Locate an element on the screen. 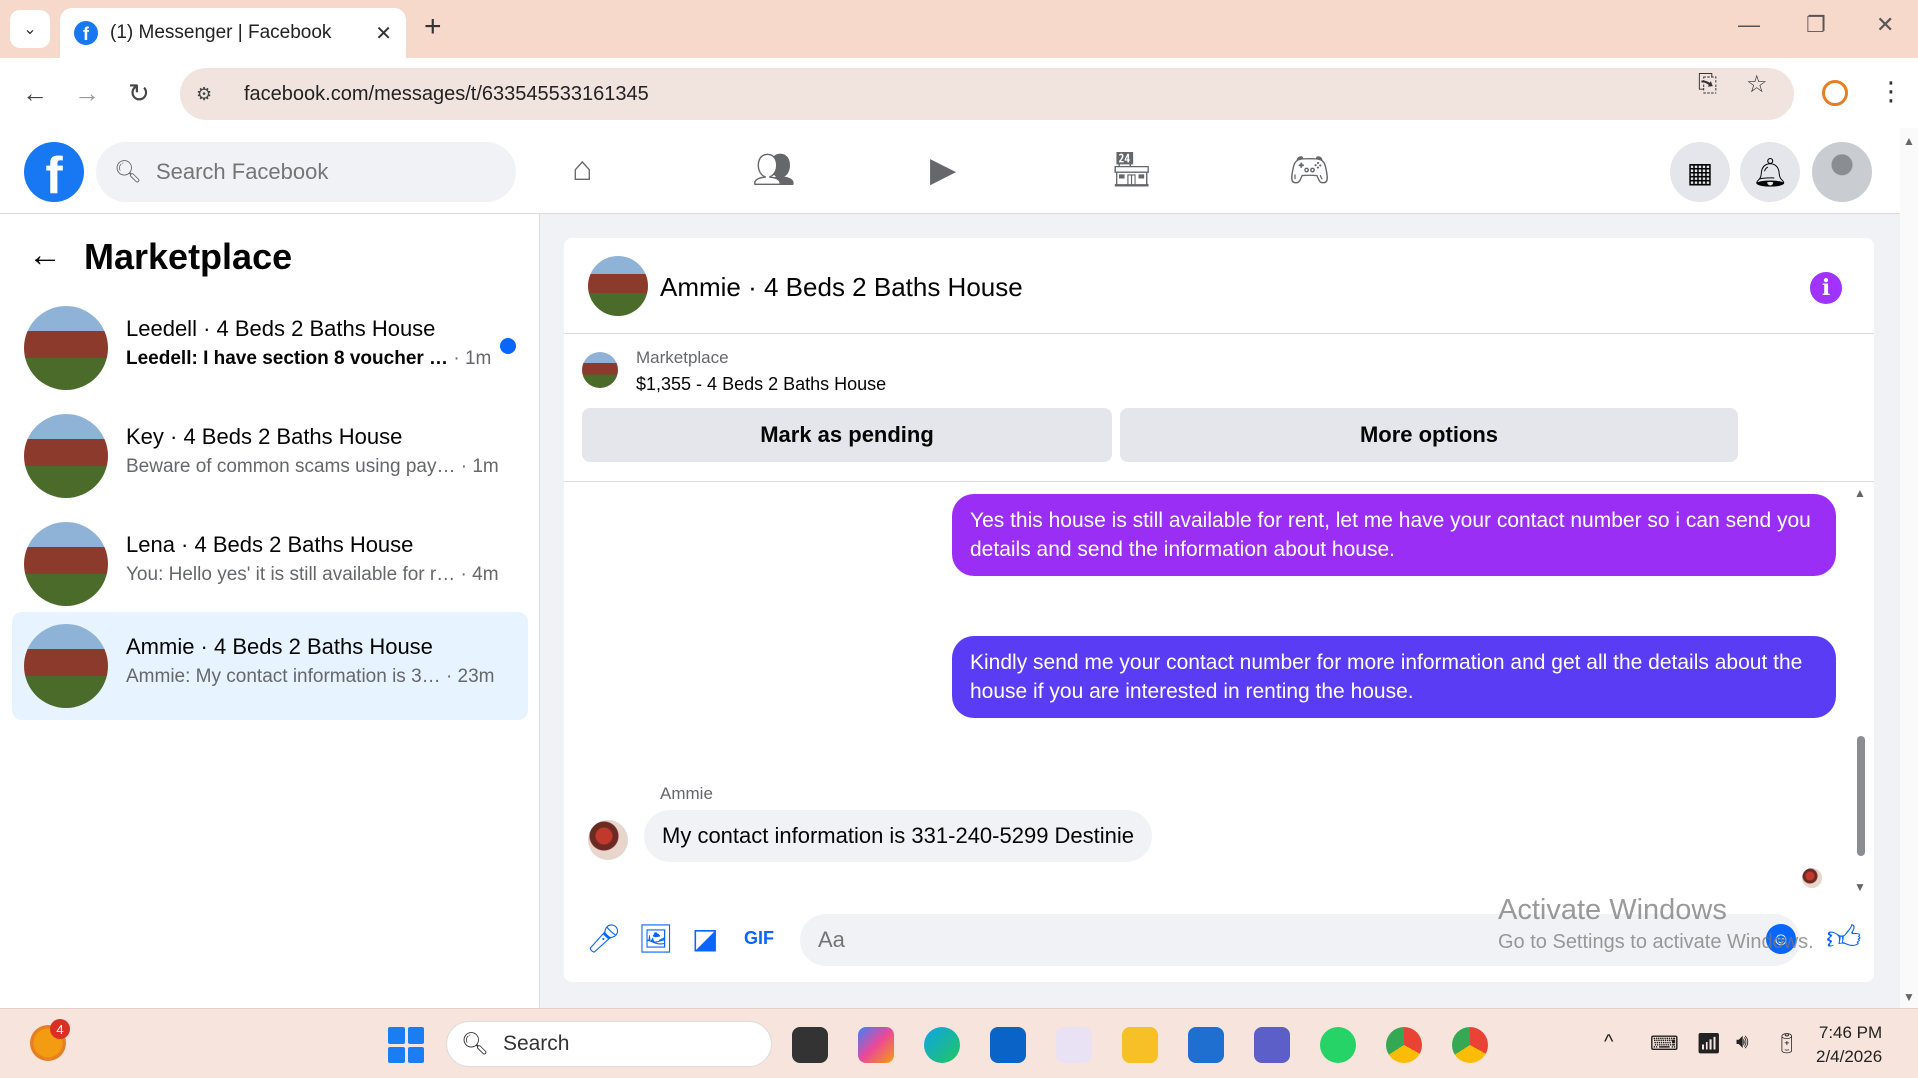 Image resolution: width=1918 pixels, height=1078 pixels. window-close-icon: ✕ is located at coordinates (1885, 25).